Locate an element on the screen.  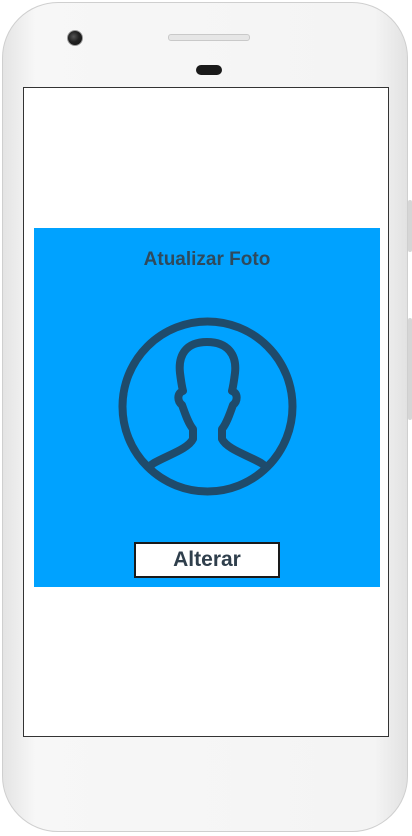
user-avatar-icon is located at coordinates (207, 406).